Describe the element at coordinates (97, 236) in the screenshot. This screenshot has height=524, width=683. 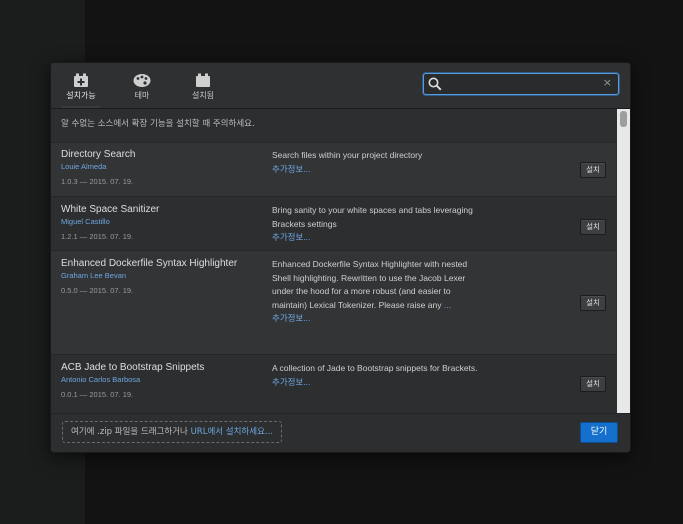
I see `extension-version: 1.2.1 — 2015. 07. 19.` at that location.